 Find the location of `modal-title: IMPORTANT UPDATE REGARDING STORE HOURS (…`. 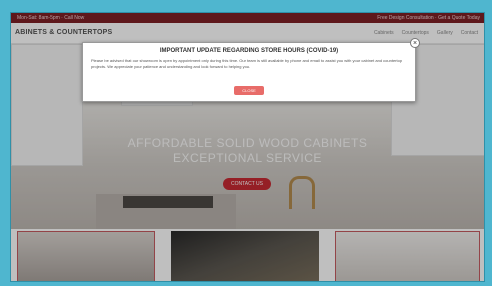

modal-title: IMPORTANT UPDATE REGARDING STORE HOURS (… is located at coordinates (249, 51).